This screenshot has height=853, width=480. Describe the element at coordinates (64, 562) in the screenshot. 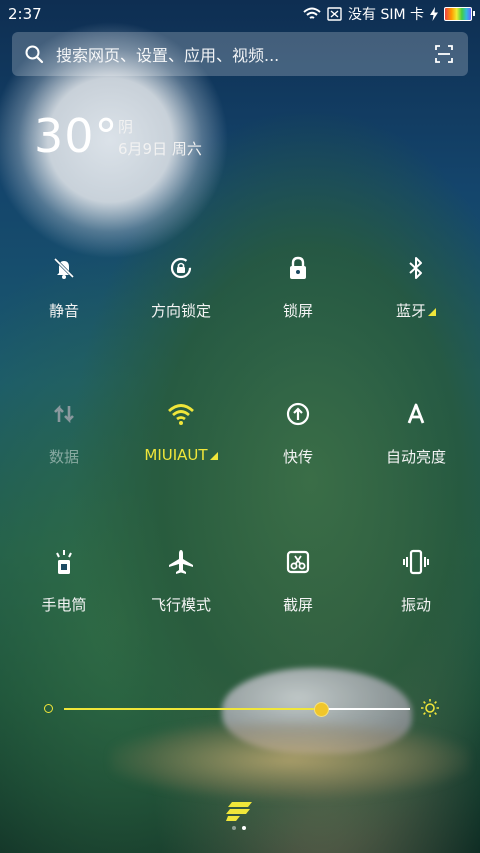

I see `flashlight-icon` at that location.